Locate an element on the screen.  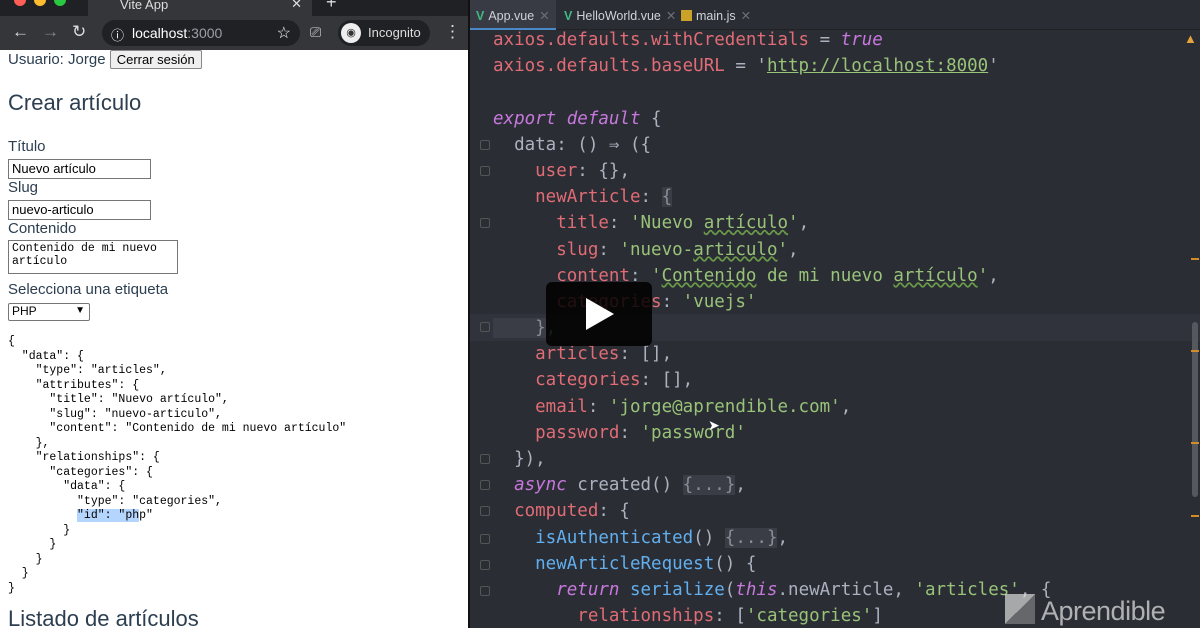
star-icon: ☆ is located at coordinates (284, 33).